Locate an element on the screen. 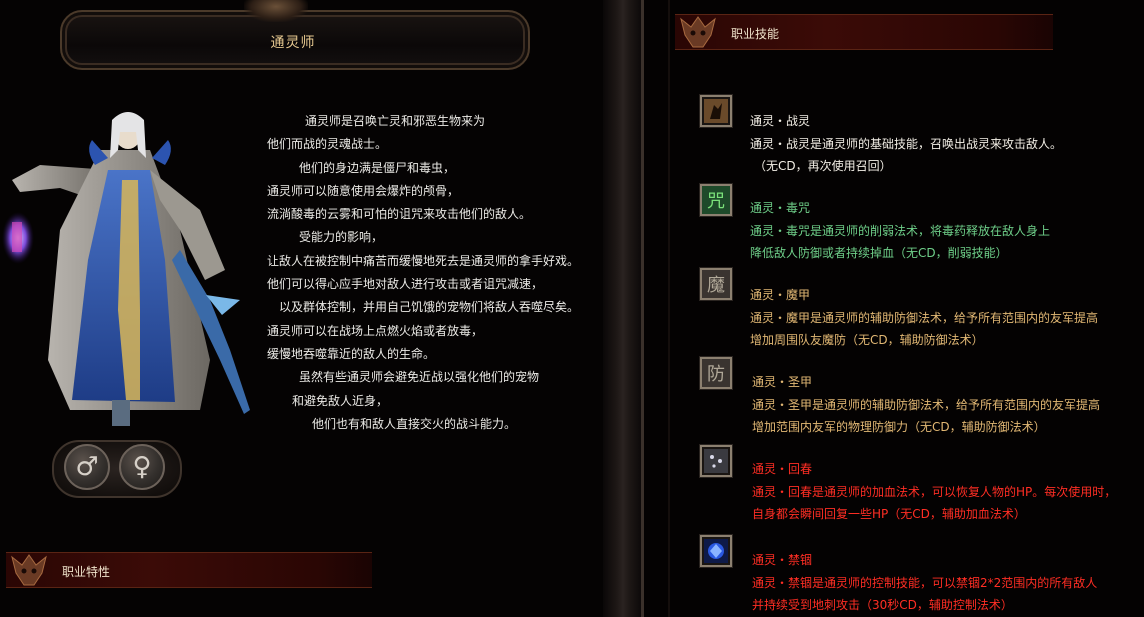 Image resolution: width=1144 pixels, height=617 pixels. imprison-icon is located at coordinates (716, 551).